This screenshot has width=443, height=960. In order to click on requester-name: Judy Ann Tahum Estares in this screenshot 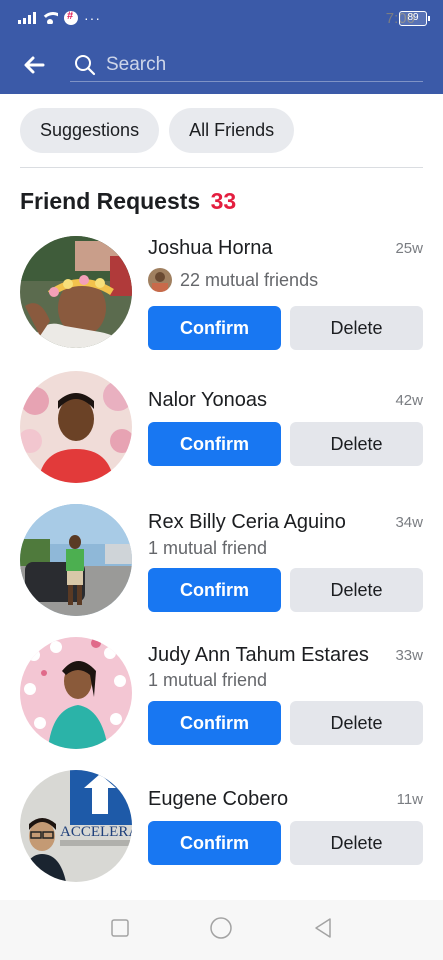, I will do `click(258, 655)`.